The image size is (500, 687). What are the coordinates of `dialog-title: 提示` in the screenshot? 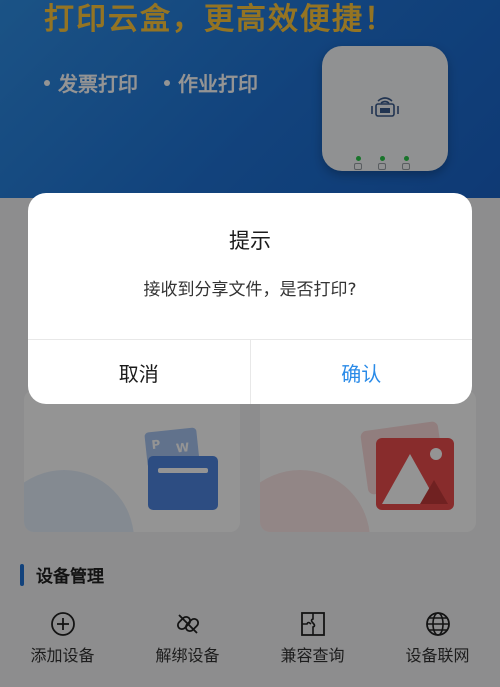 It's located at (250, 241).